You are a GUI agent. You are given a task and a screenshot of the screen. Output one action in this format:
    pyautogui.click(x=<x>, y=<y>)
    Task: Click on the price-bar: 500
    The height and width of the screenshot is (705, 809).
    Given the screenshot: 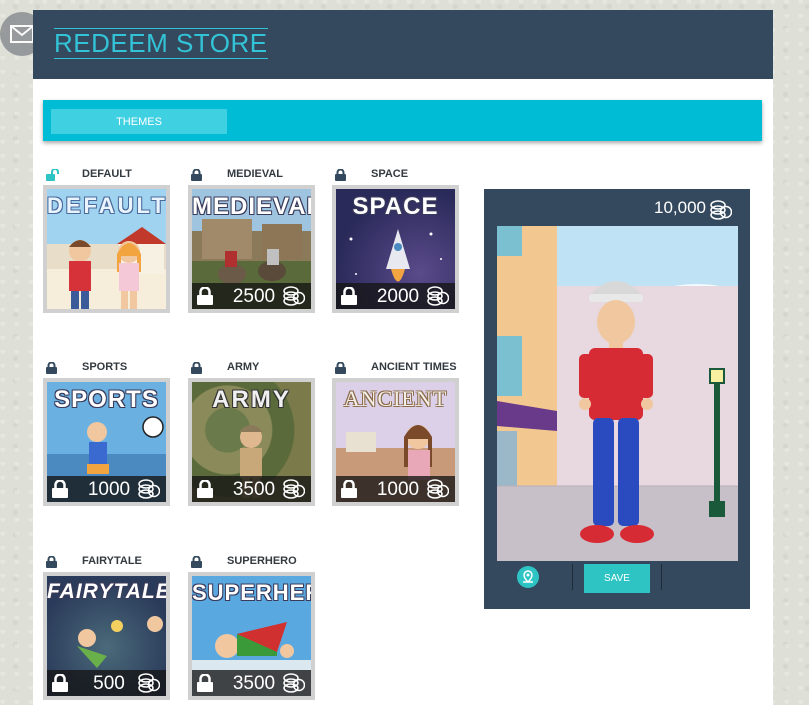 What is the action you would take?
    pyautogui.click(x=106, y=683)
    